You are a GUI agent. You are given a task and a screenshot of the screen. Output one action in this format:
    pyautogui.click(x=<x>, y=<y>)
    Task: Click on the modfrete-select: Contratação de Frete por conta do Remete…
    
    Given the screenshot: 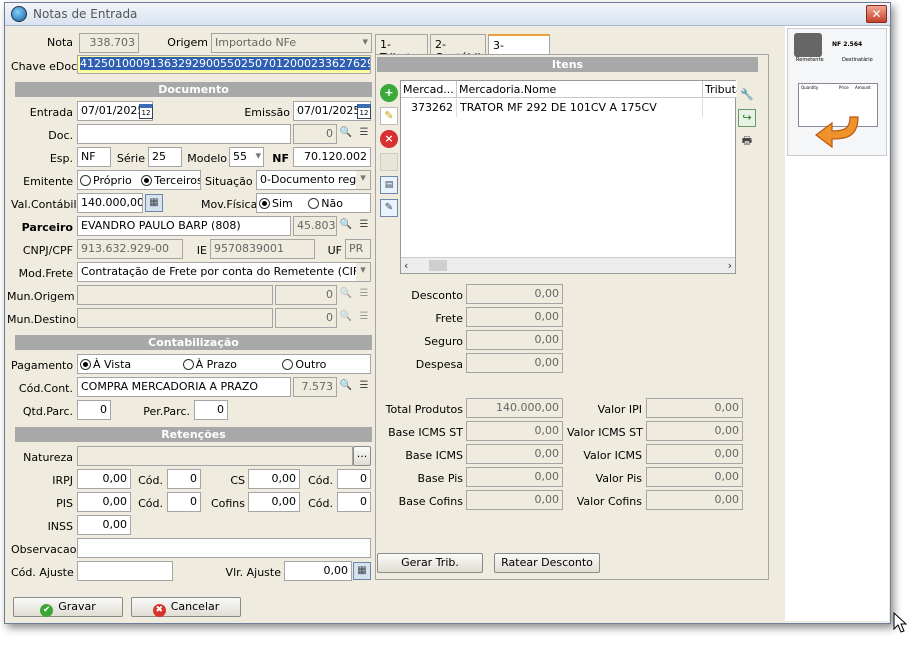 What is the action you would take?
    pyautogui.click(x=224, y=272)
    